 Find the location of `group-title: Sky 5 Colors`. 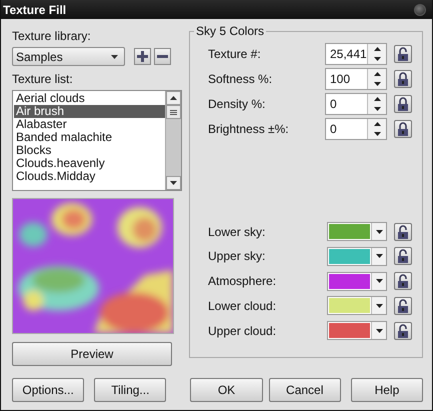

group-title: Sky 5 Colors is located at coordinates (230, 31).